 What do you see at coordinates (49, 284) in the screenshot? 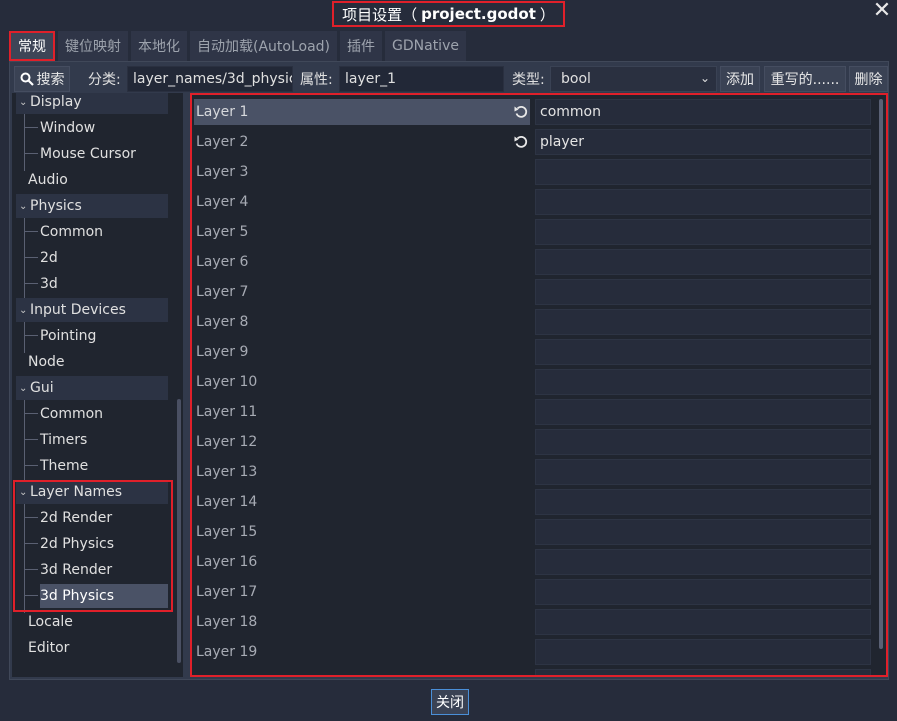
I see `tree-item-physics-3d: 3d` at bounding box center [49, 284].